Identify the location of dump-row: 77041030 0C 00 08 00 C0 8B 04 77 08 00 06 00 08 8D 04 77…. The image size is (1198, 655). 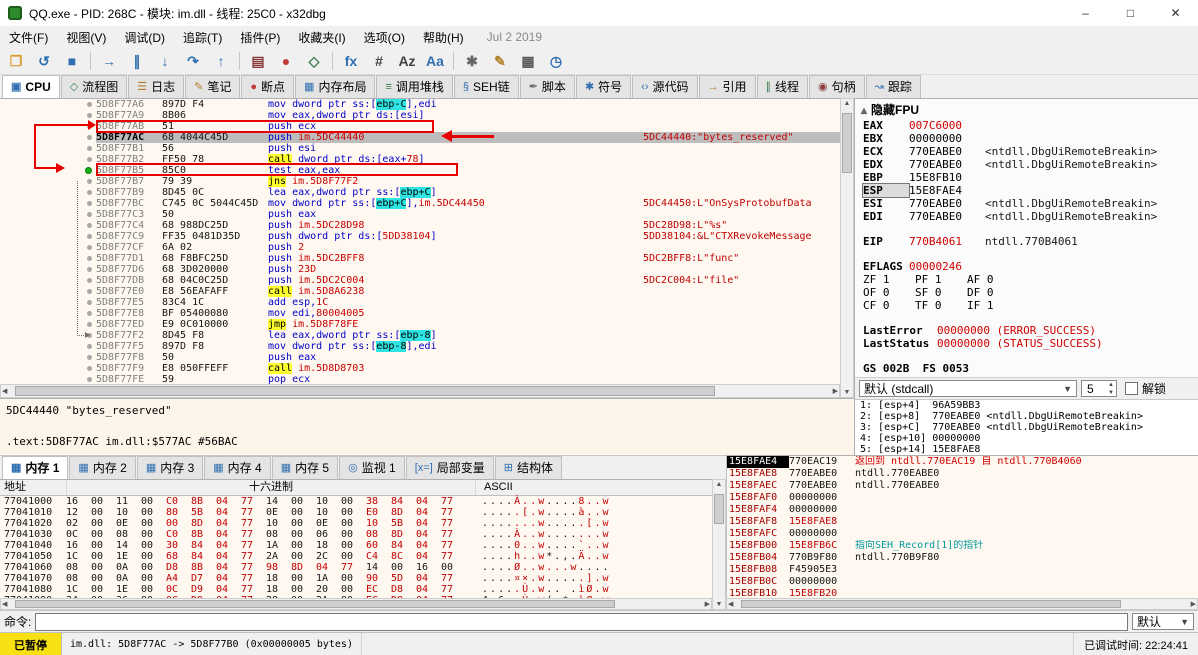
(356, 534).